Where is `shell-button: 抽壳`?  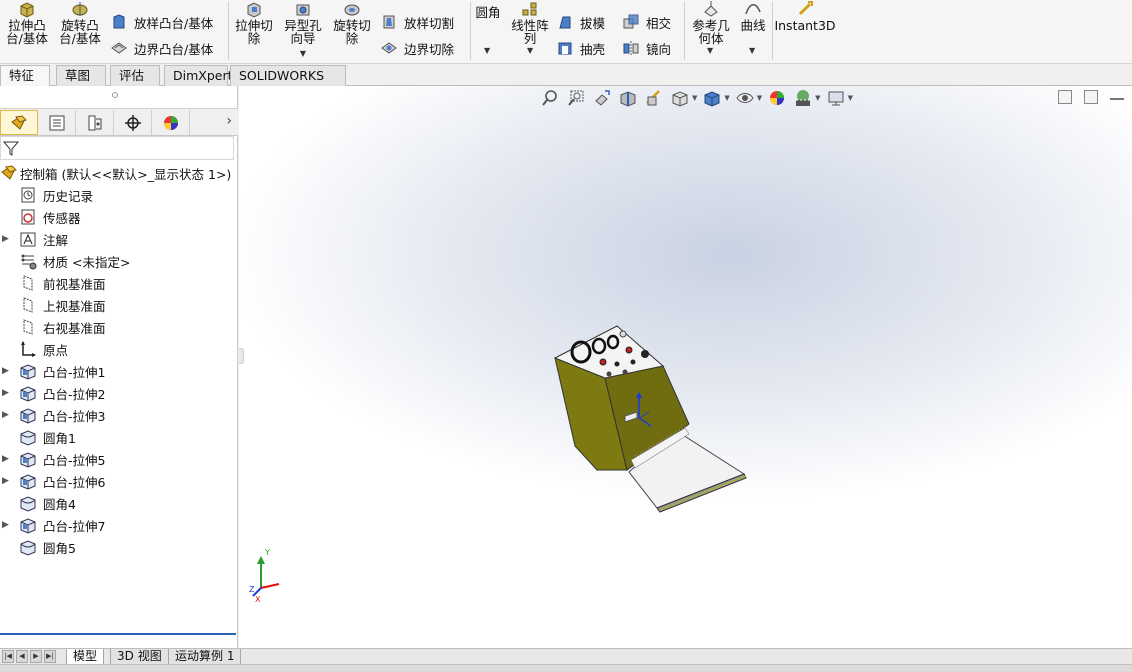
shell-button: 抽壳 is located at coordinates (580, 48).